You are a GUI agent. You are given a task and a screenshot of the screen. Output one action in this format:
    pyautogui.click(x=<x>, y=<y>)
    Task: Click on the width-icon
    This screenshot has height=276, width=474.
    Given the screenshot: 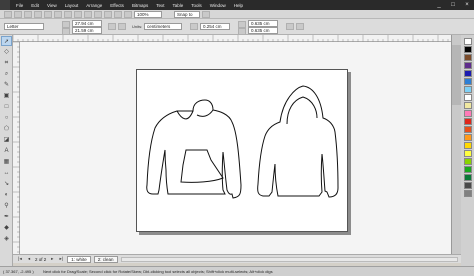 What is the action you would take?
    pyautogui.click(x=66, y=24)
    